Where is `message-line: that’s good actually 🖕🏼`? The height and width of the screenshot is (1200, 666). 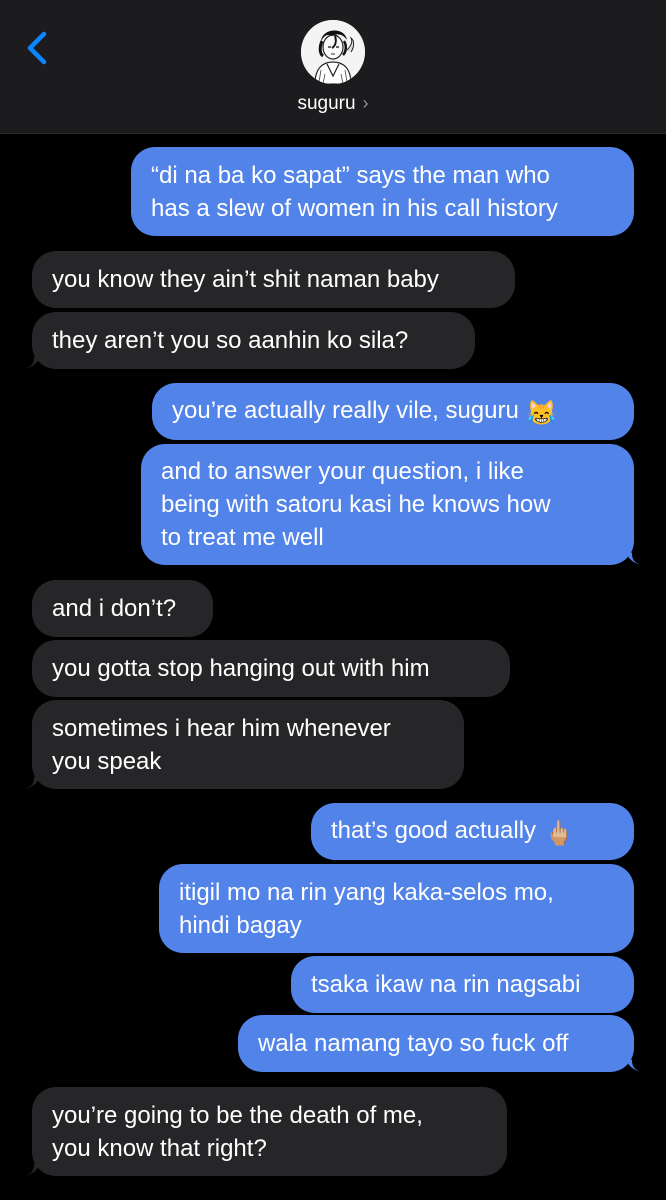 message-line: that’s good actually 🖕🏼 is located at coordinates (472, 832).